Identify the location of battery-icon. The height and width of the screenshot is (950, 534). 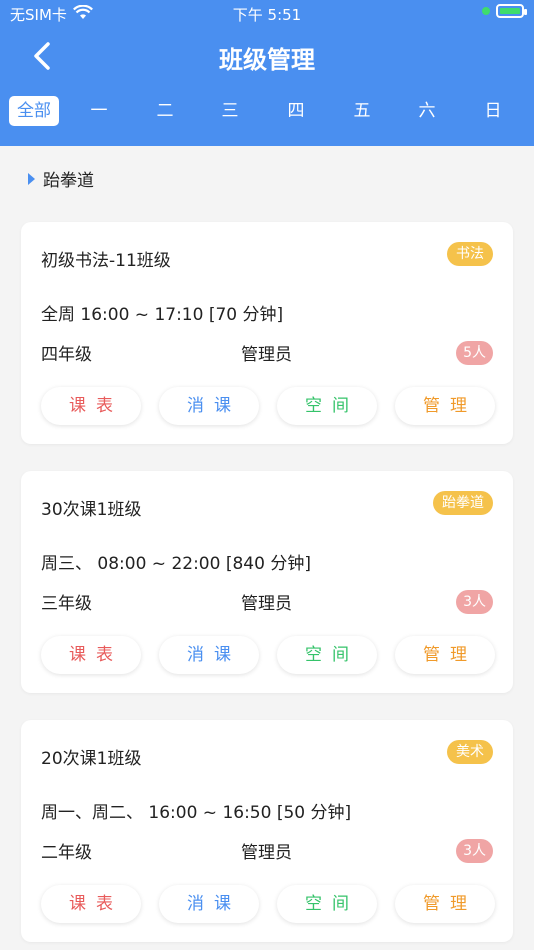
(511, 11).